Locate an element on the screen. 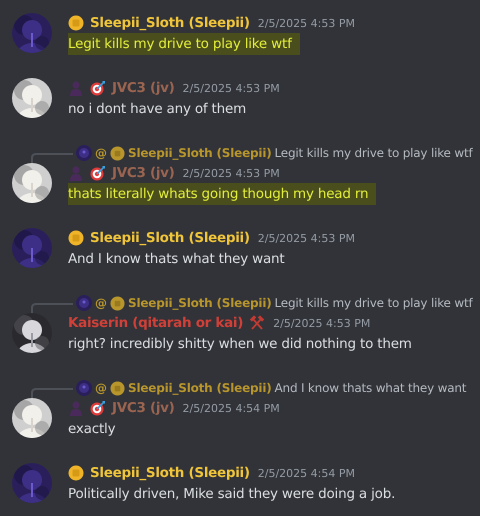 The height and width of the screenshot is (516, 480). reply-text: And I know thats what they want is located at coordinates (370, 388).